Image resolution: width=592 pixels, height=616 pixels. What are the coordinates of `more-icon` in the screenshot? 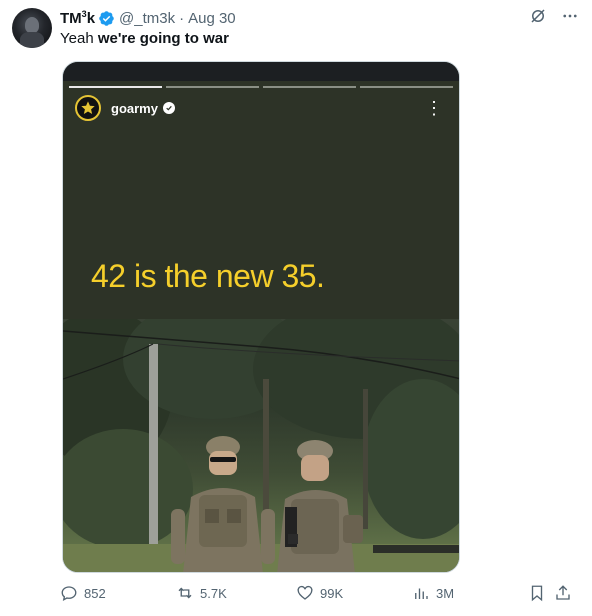 It's located at (570, 16).